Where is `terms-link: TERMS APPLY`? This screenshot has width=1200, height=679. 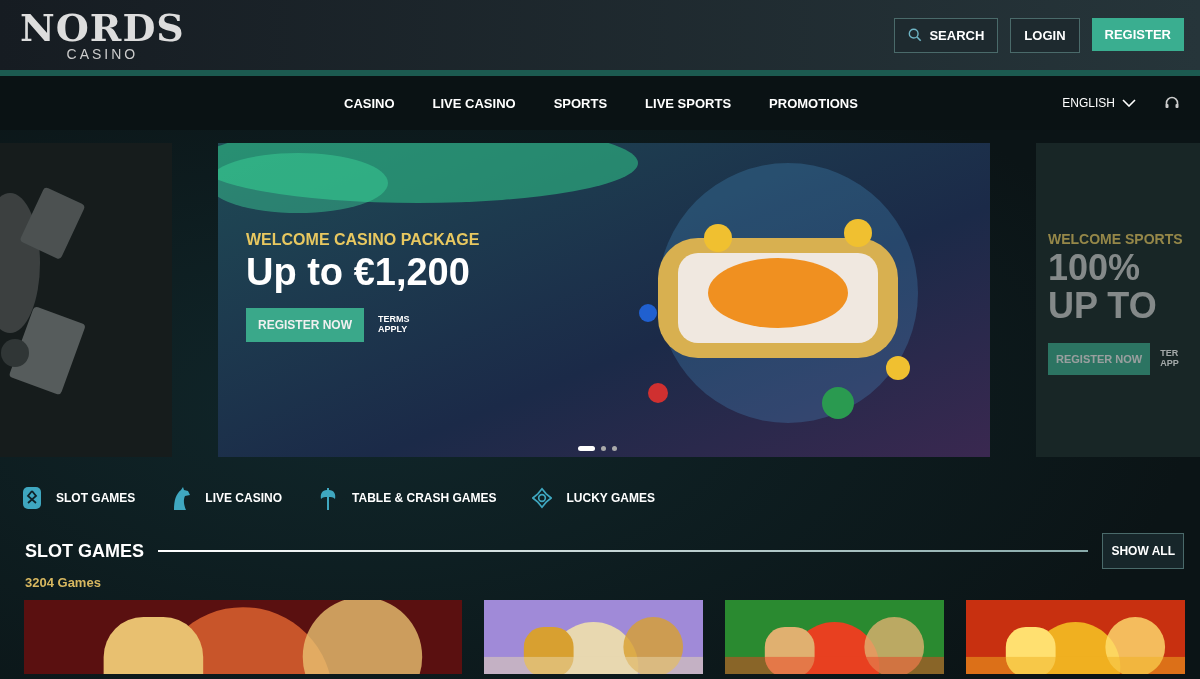
terms-link: TERMS APPLY is located at coordinates (396, 325).